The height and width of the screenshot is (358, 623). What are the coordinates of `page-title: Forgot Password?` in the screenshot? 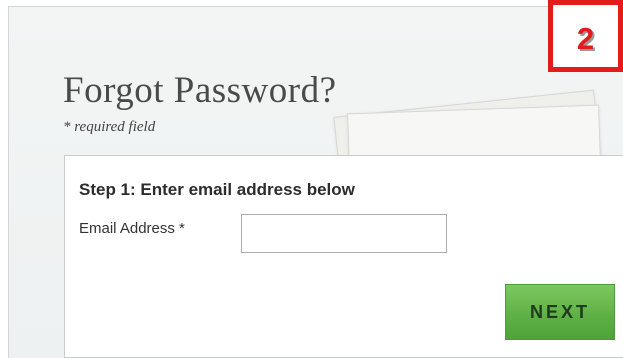 It's located at (200, 90).